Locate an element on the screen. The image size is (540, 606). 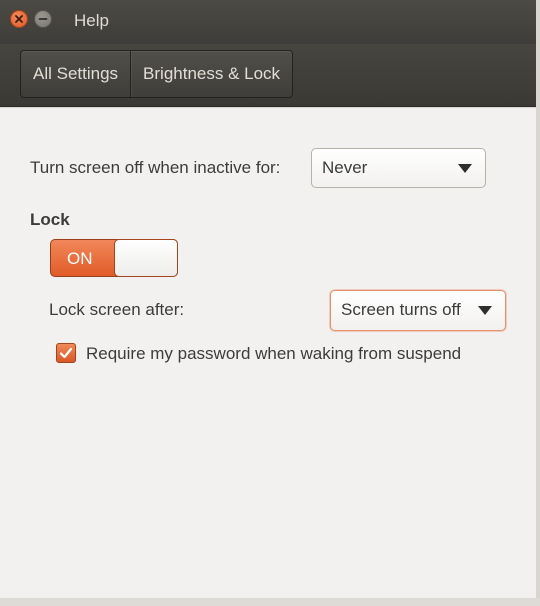
lock-section-title: Lock is located at coordinates (50, 219).